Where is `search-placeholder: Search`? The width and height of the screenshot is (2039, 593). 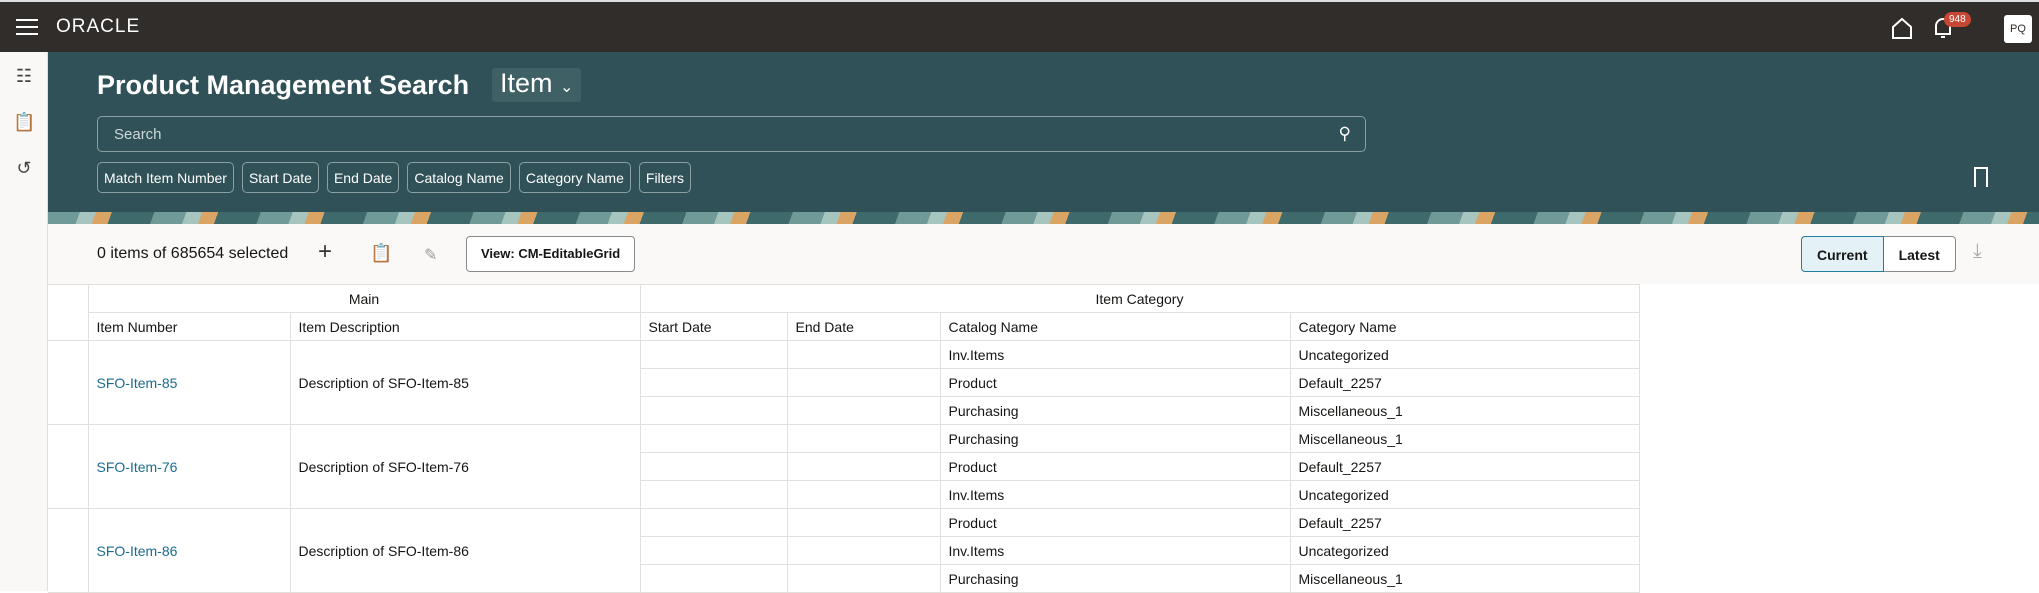 search-placeholder: Search is located at coordinates (138, 134).